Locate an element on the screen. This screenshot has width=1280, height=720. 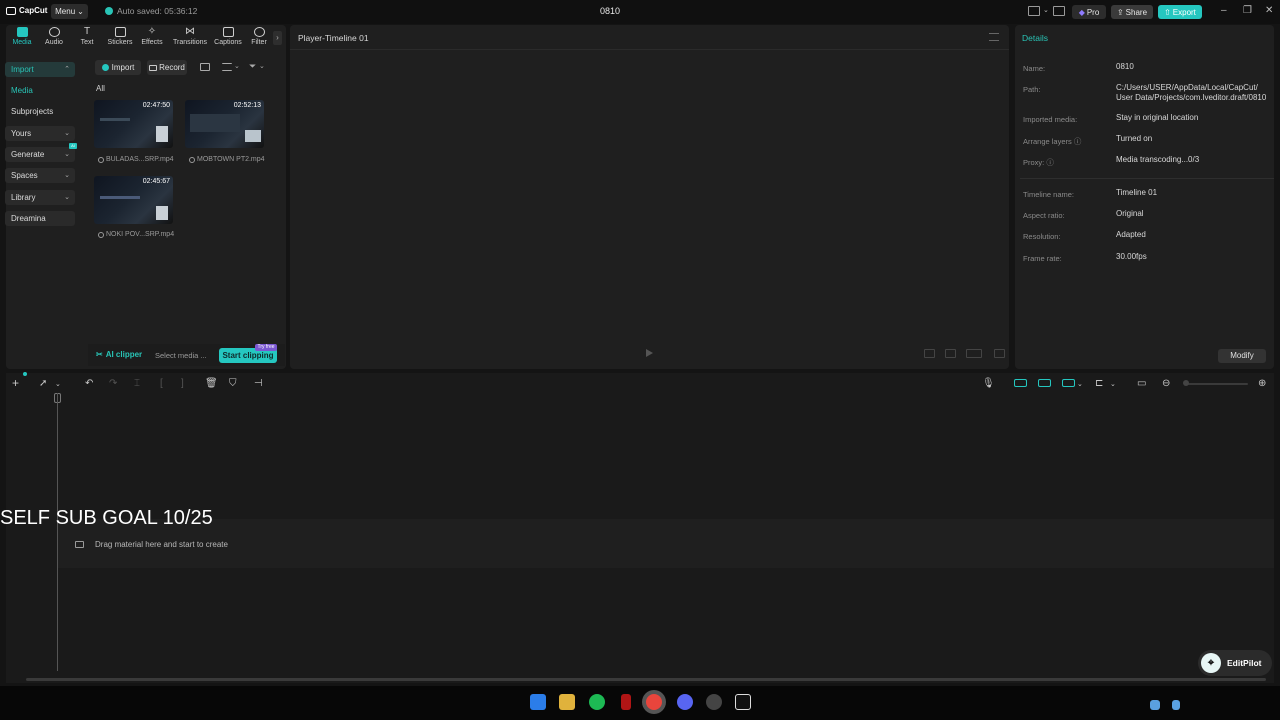
sidebar-item-subprojects: Subprojects is located at coordinates (40, 111).